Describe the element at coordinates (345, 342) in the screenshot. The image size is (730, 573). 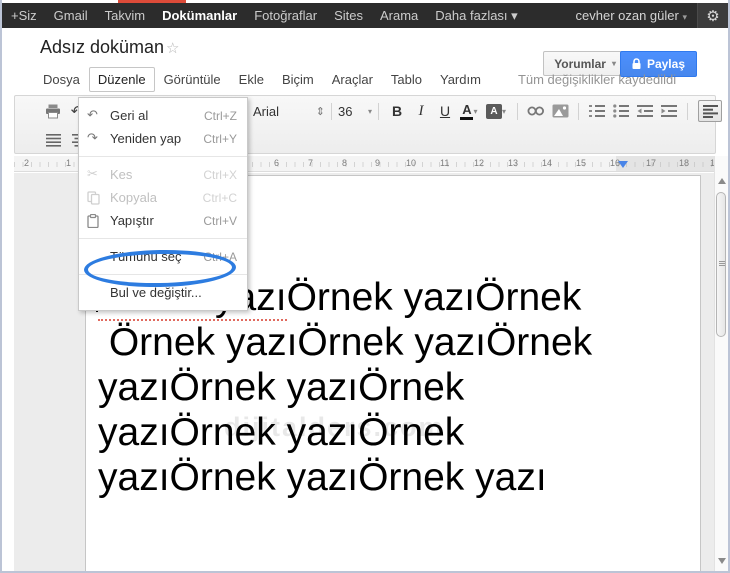
I see `text-line: Örnek yazıÖrnek yazıÖrnek` at that location.